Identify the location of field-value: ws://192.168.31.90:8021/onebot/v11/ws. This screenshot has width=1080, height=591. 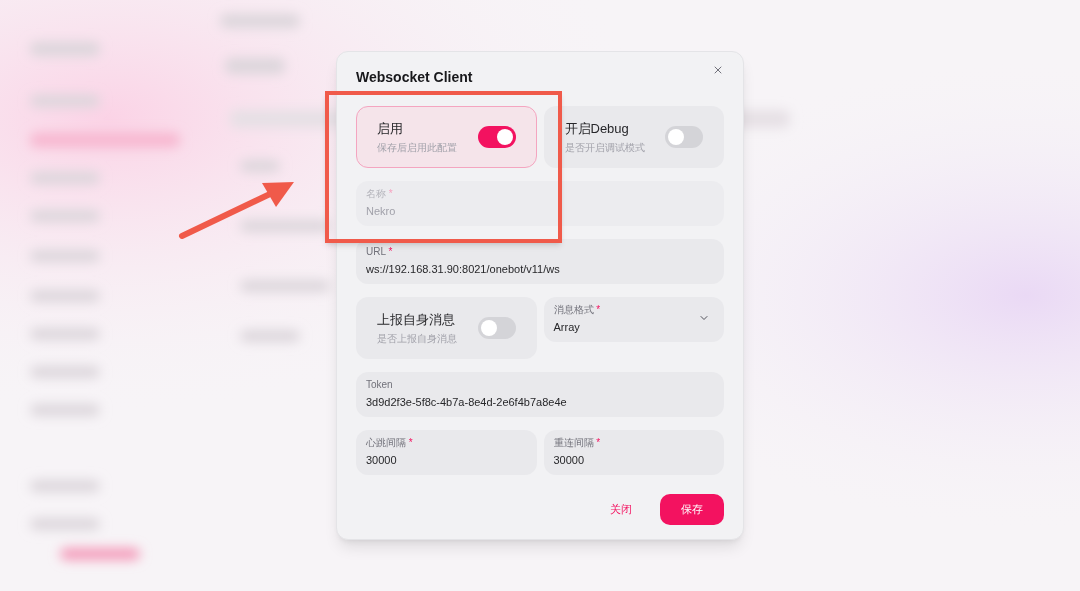
(463, 269).